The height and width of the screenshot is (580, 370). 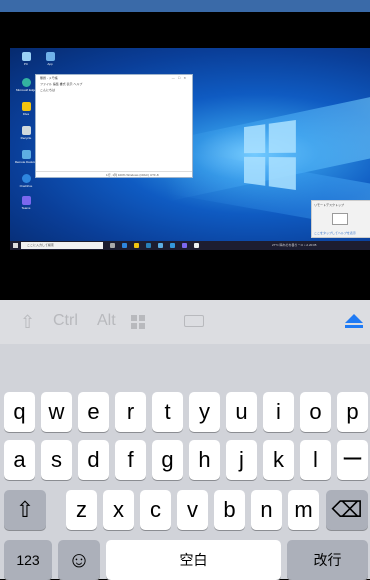 What do you see at coordinates (241, 412) in the screenshot?
I see `key-u: u` at bounding box center [241, 412].